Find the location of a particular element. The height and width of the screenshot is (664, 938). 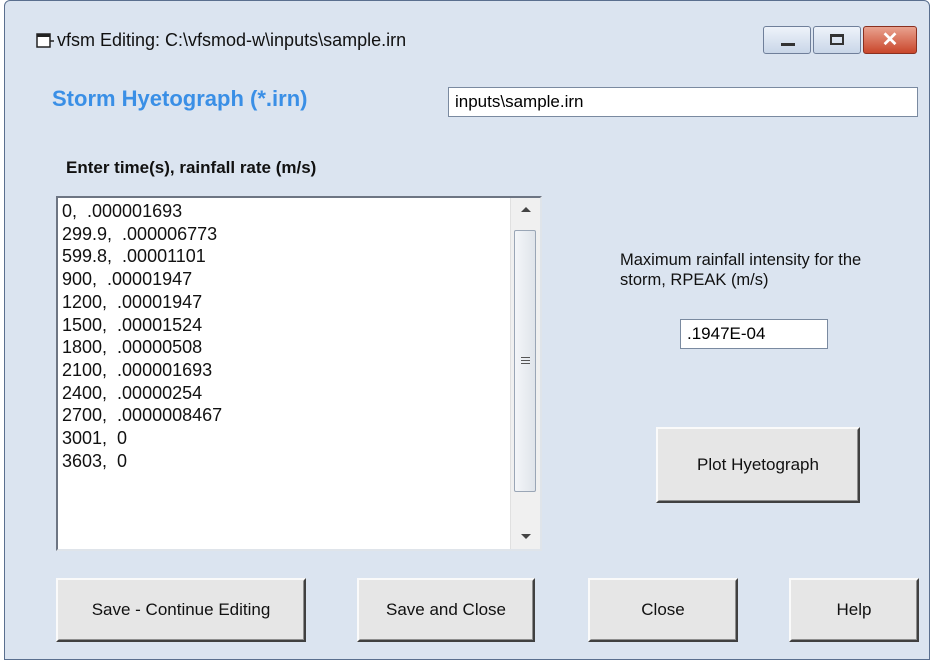

rainfall-line: 599.8, .00001101 is located at coordinates (134, 256).